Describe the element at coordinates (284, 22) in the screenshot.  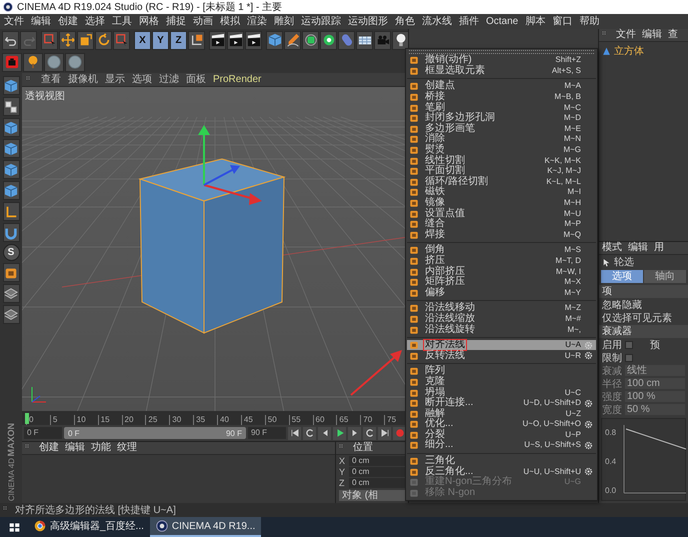
I see `menu-item: 雕刻` at that location.